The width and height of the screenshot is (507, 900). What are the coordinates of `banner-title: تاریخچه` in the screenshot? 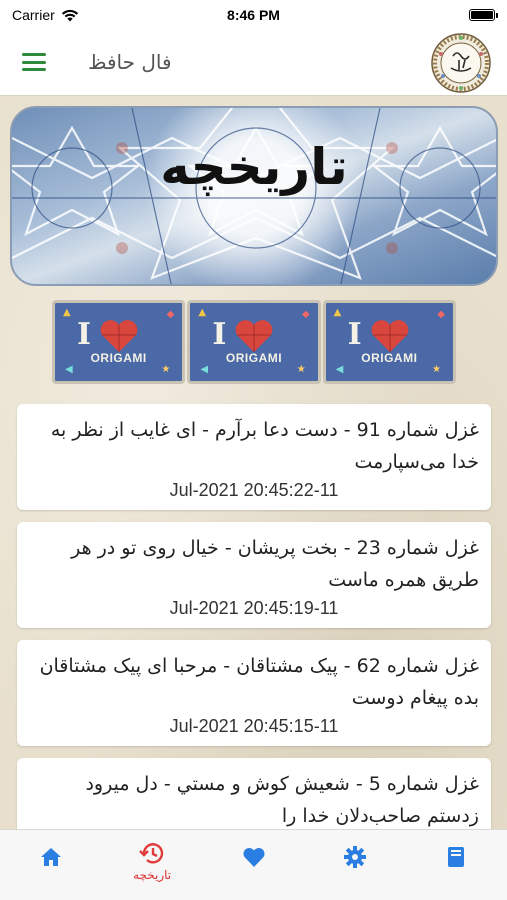 It's located at (254, 167).